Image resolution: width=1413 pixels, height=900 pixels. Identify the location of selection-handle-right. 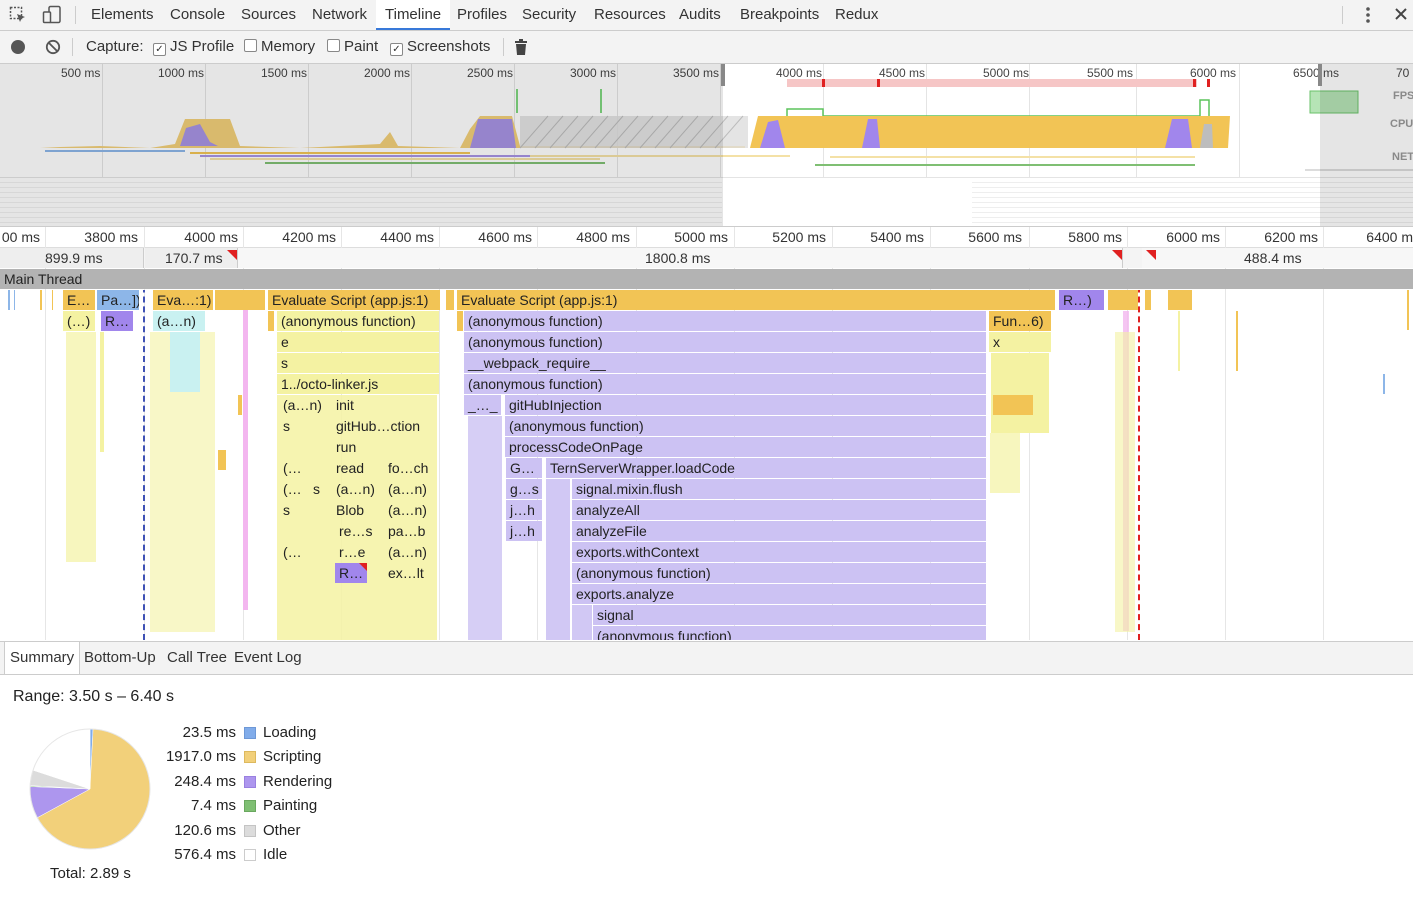
(1320, 75).